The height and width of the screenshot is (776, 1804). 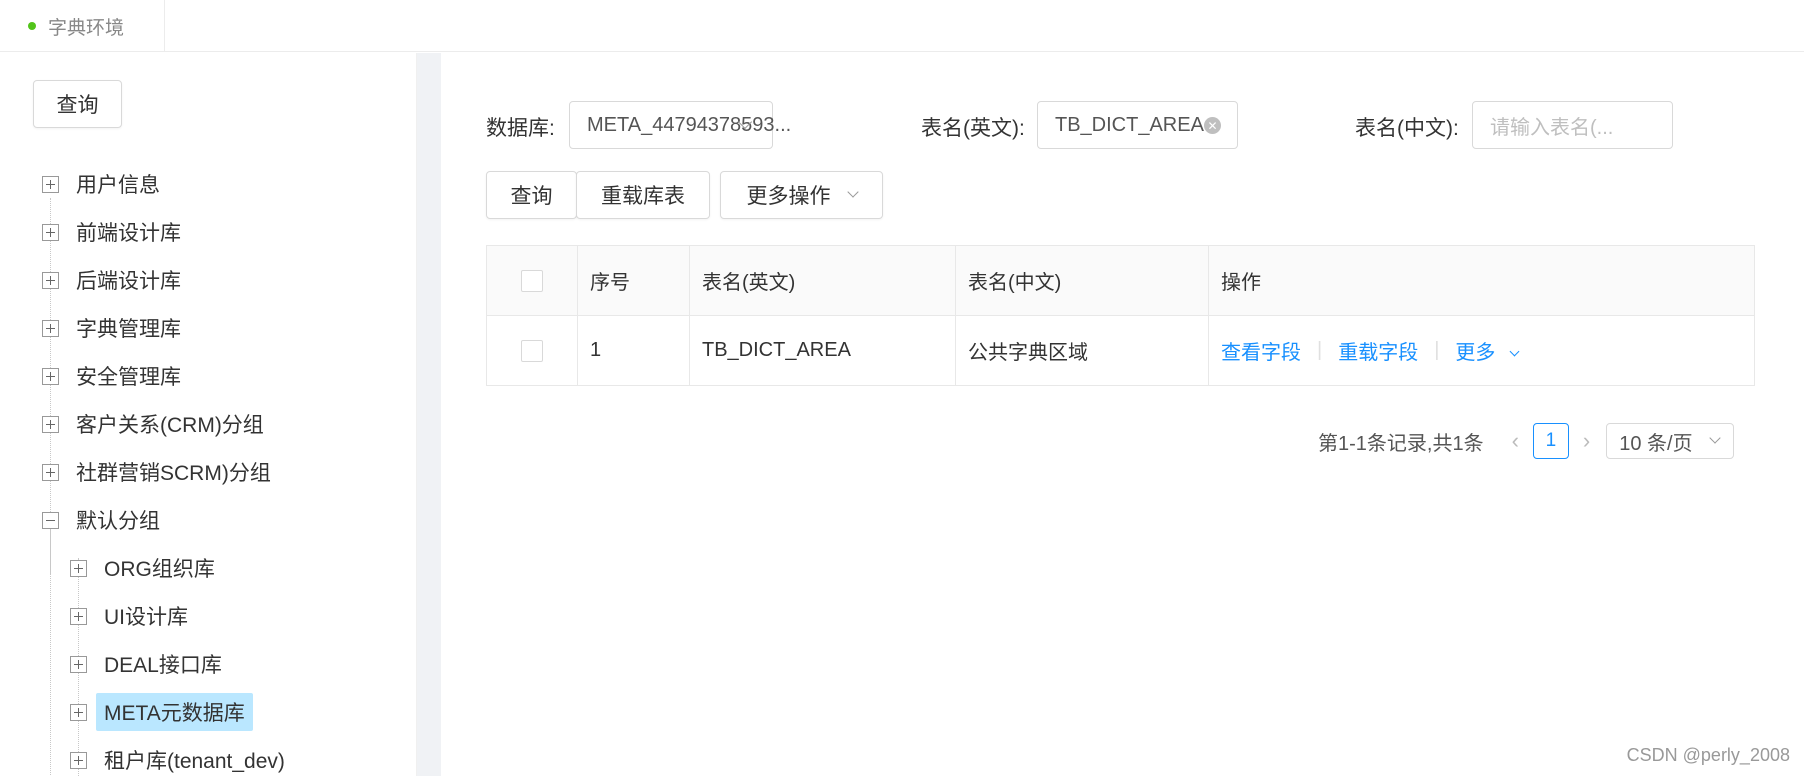 What do you see at coordinates (531, 195) in the screenshot?
I see `query-button: 查询` at bounding box center [531, 195].